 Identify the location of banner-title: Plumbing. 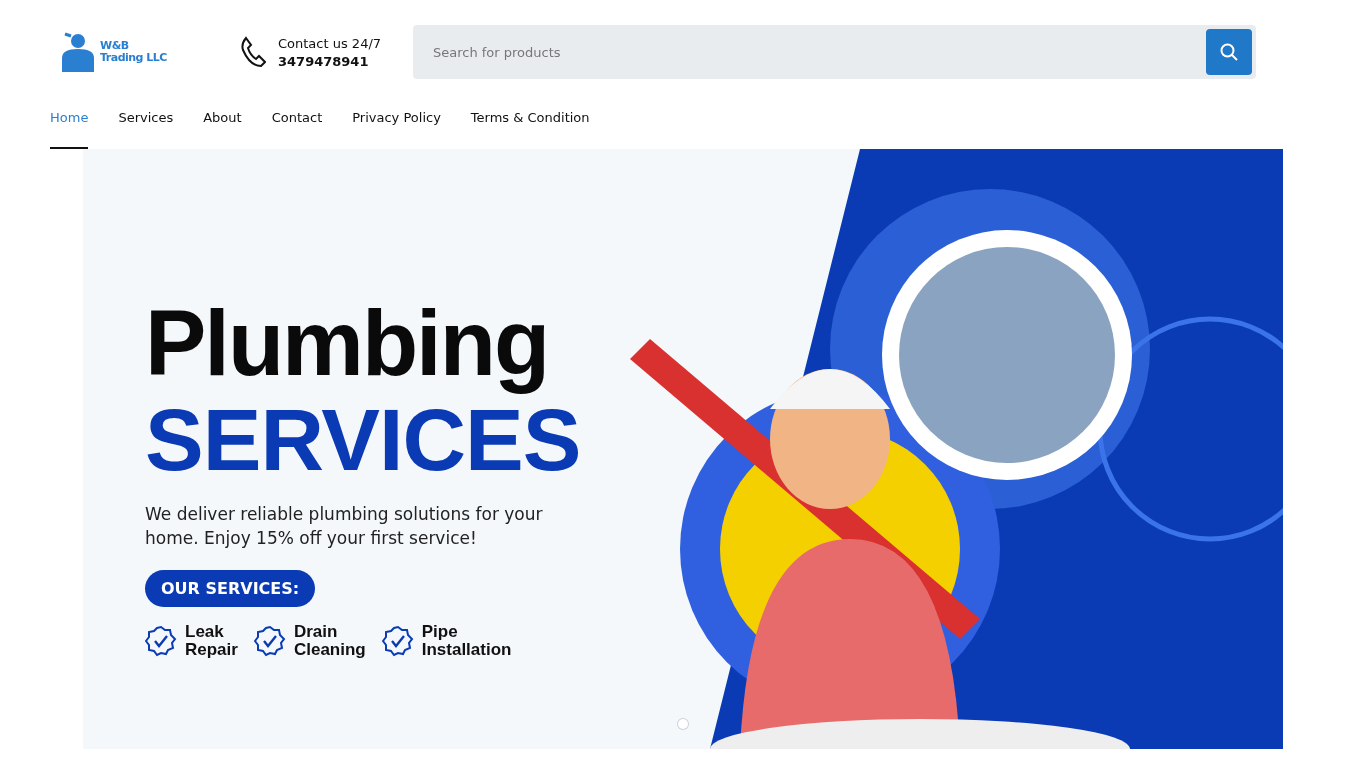
(347, 343).